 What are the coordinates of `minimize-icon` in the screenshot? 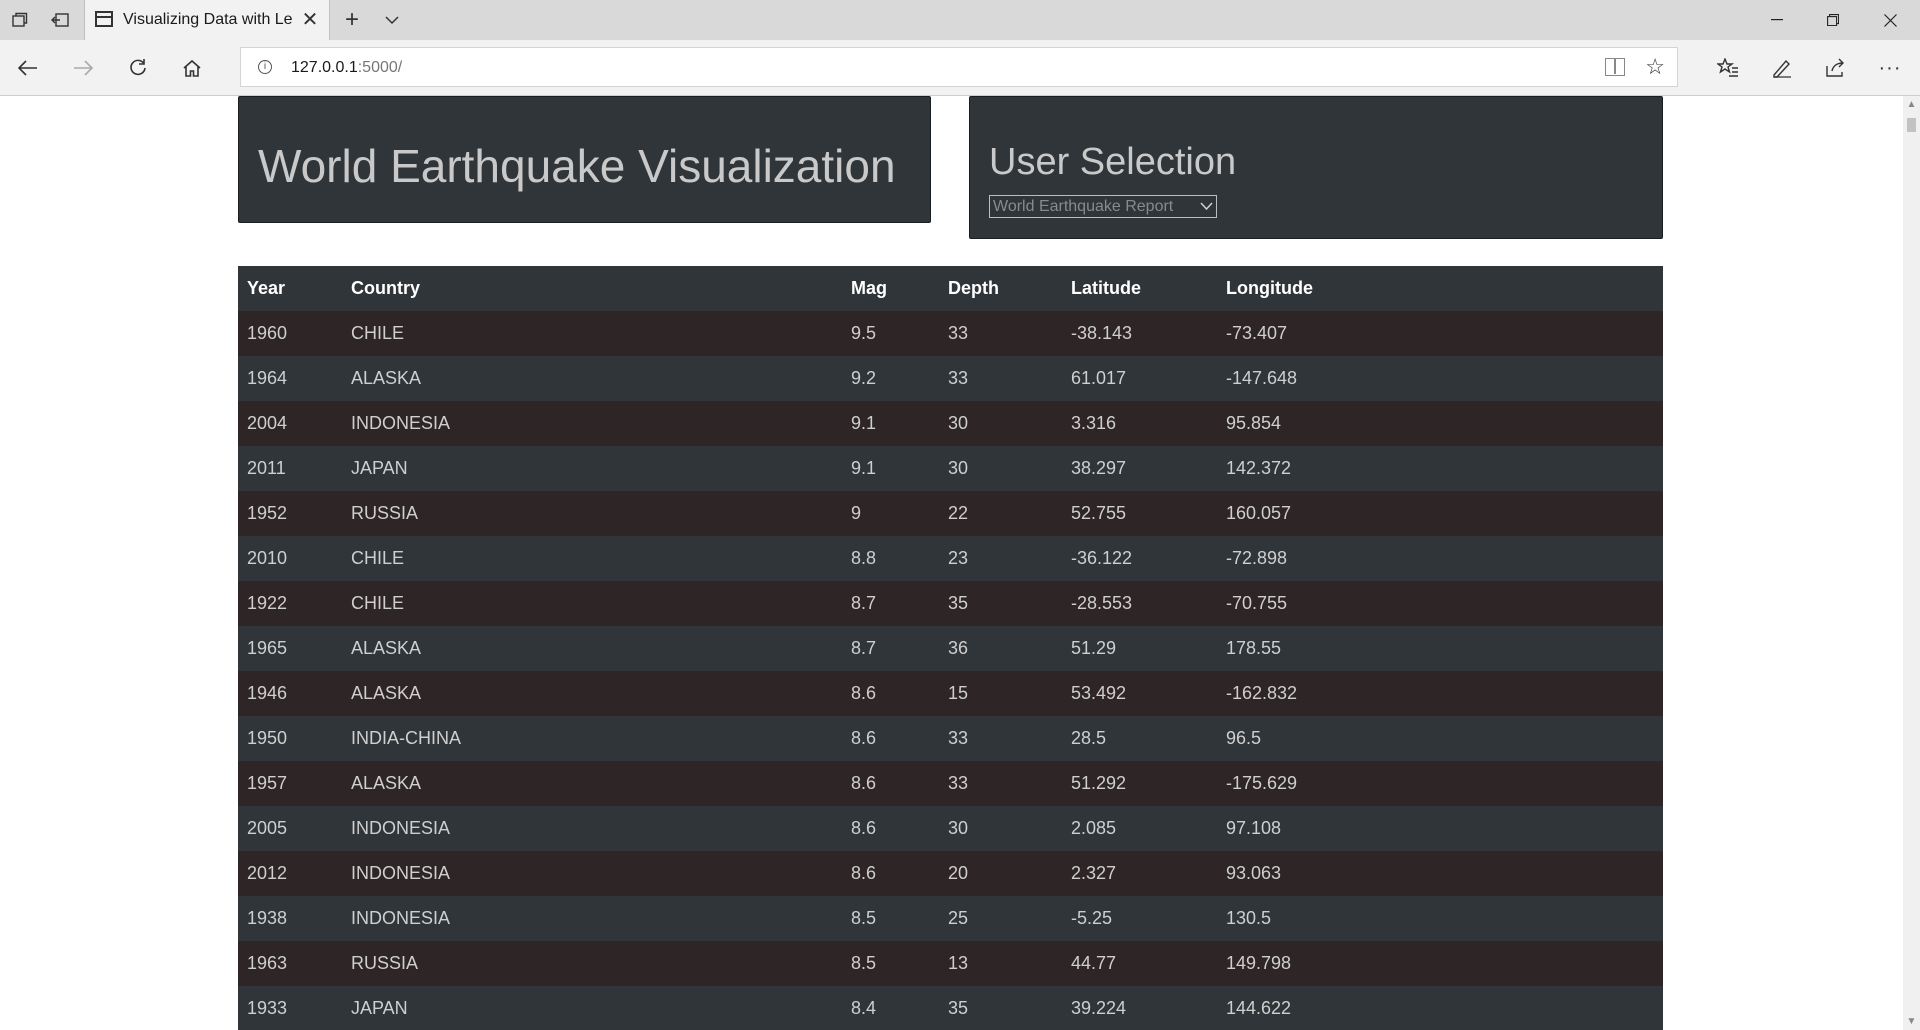 It's located at (1777, 20).